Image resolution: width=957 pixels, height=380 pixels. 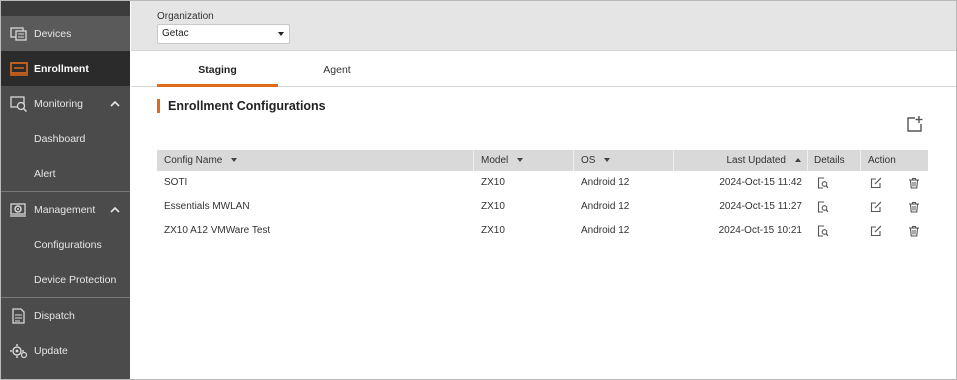 I want to click on cell-config-name: Essentials MWLAN, so click(x=207, y=206).